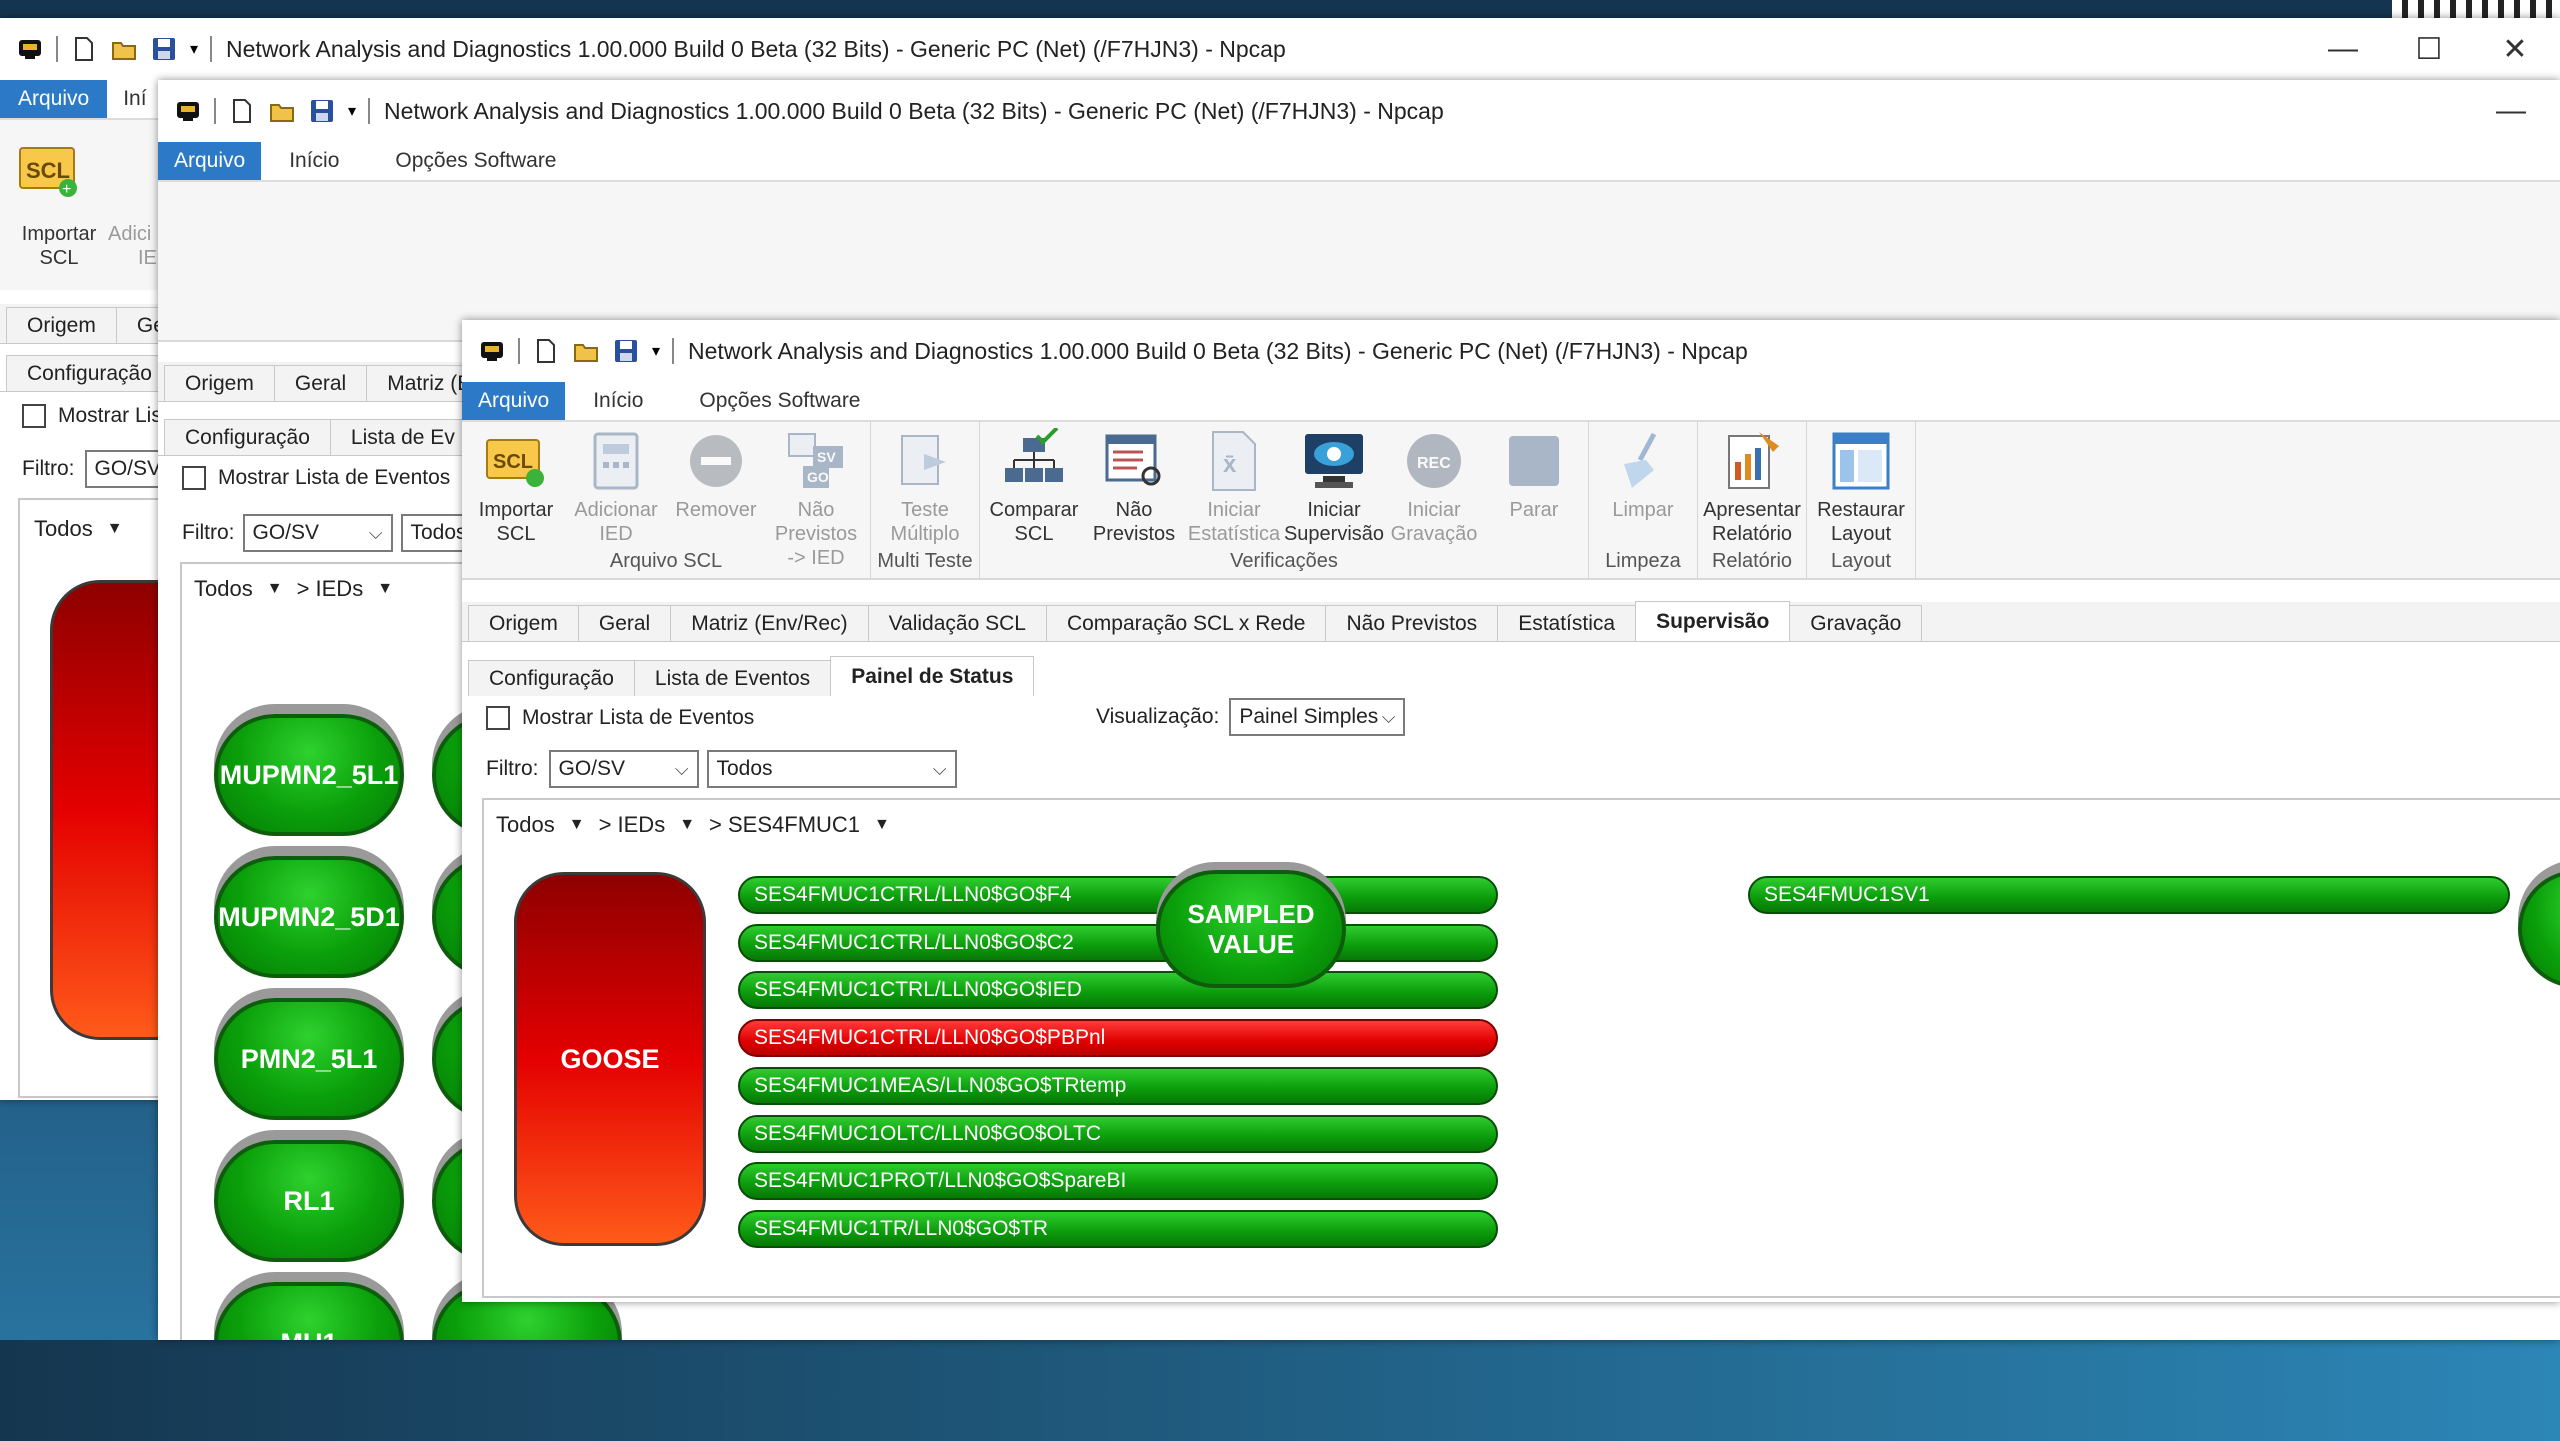 Image resolution: width=2560 pixels, height=1441 pixels. Describe the element at coordinates (523, 623) in the screenshot. I see `main-tab: Origem` at that location.